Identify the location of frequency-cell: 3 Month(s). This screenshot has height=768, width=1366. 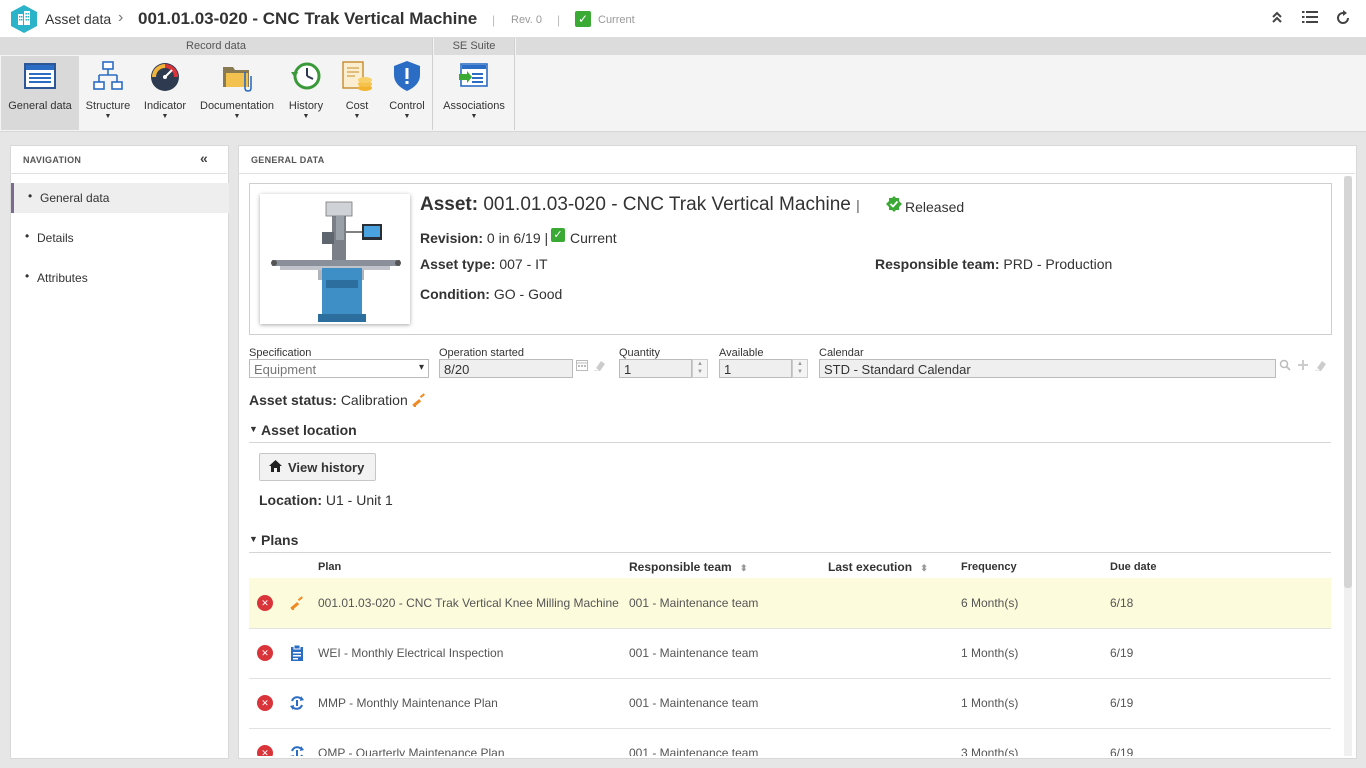
(990, 751).